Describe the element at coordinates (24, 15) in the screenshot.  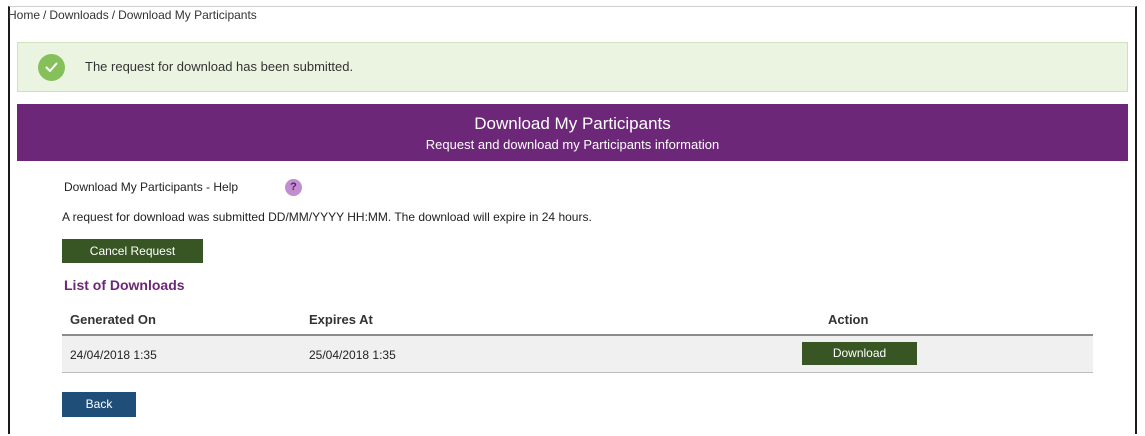
I see `breadcrumb-home-link: Home` at that location.